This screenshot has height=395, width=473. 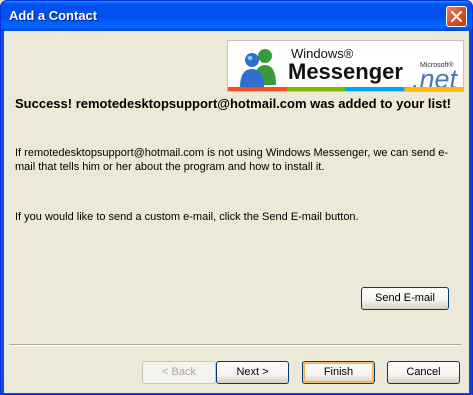 What do you see at coordinates (258, 68) in the screenshot?
I see `messenger-people-icon` at bounding box center [258, 68].